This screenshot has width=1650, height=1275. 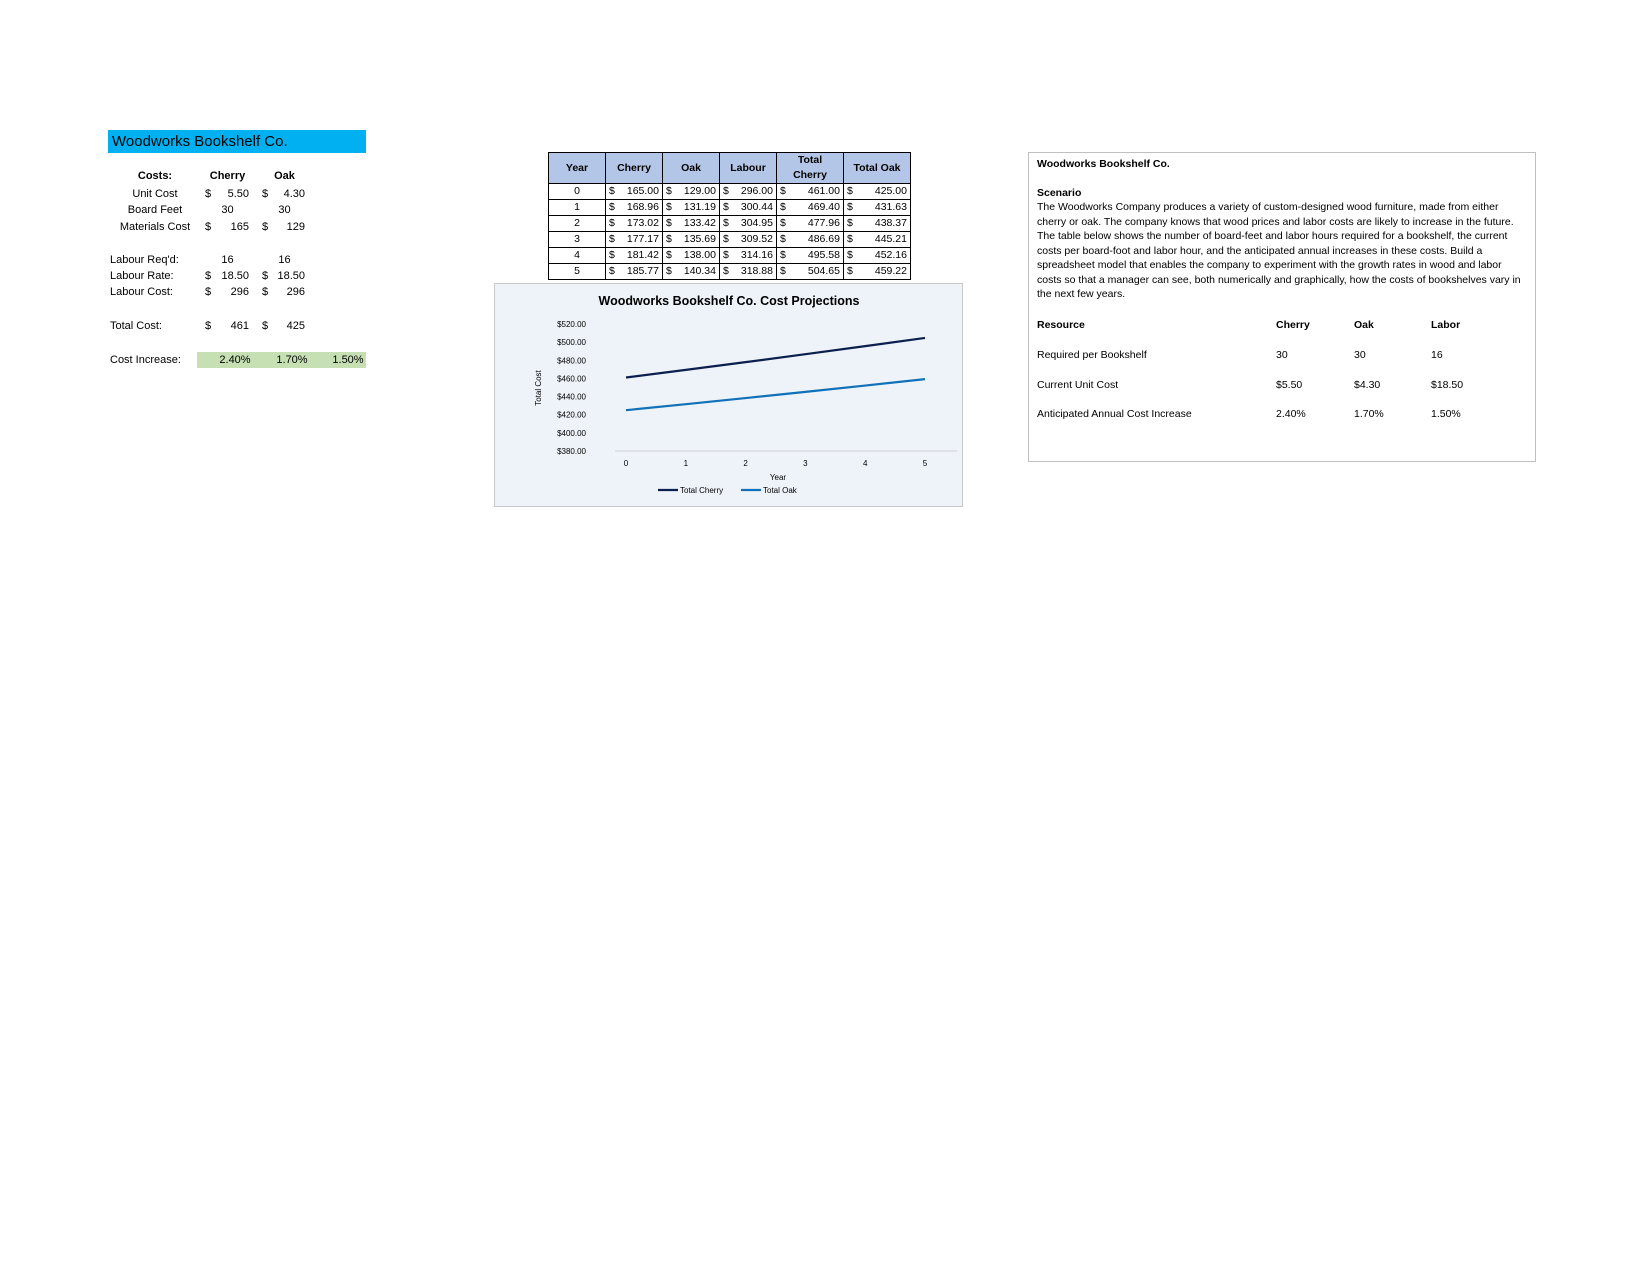 I want to click on money-cell: $486.69, so click(x=810, y=239).